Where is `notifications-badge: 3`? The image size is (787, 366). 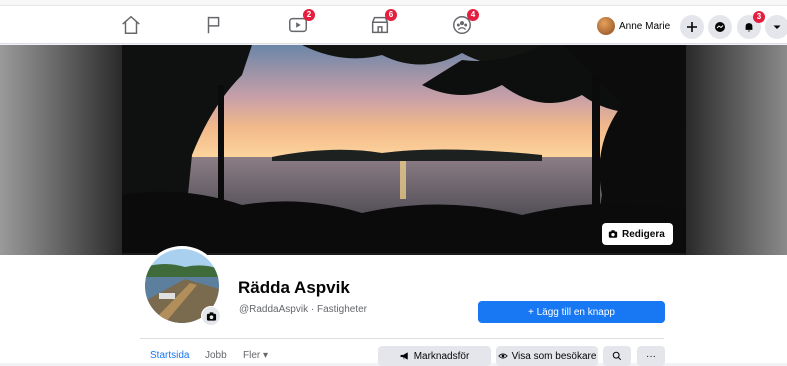 notifications-badge: 3 is located at coordinates (759, 17).